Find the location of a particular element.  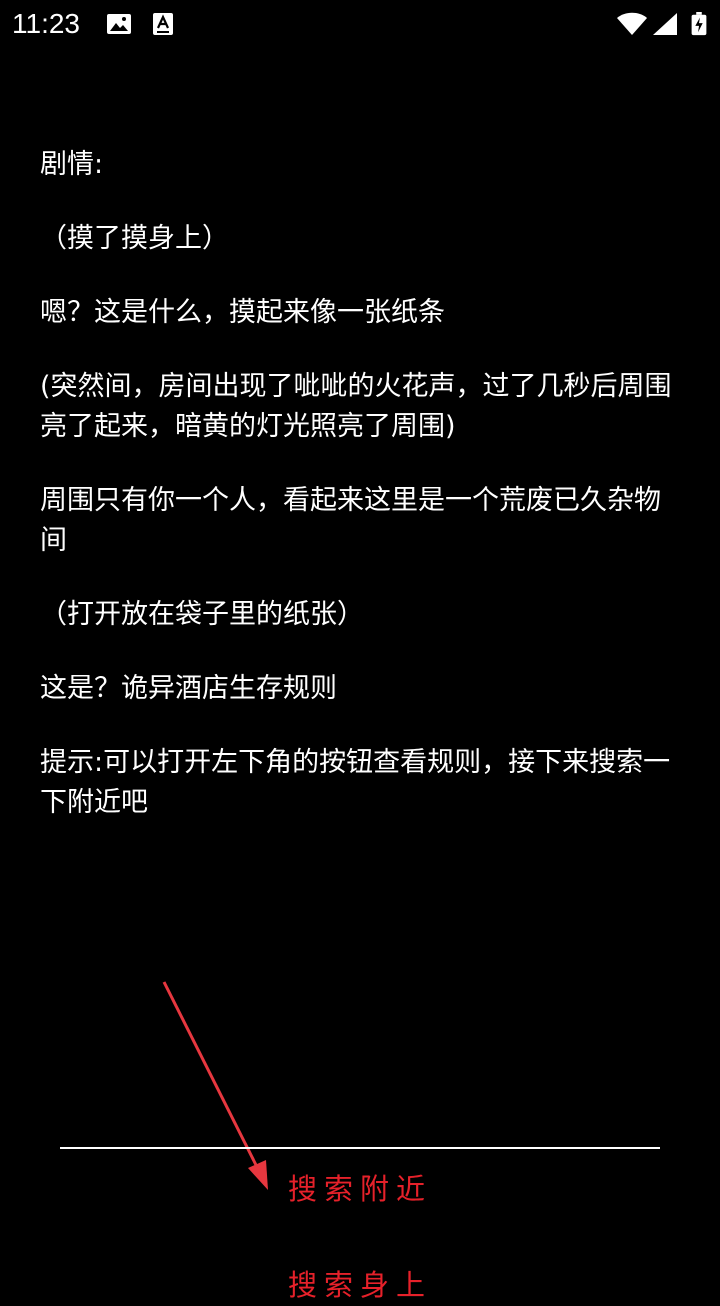

story-paragraph: (突然间，房间出现了呲呲的火花声，过了几秒后周围亮了起来，暗黄的灯光照亮了周围) is located at coordinates (356, 406).